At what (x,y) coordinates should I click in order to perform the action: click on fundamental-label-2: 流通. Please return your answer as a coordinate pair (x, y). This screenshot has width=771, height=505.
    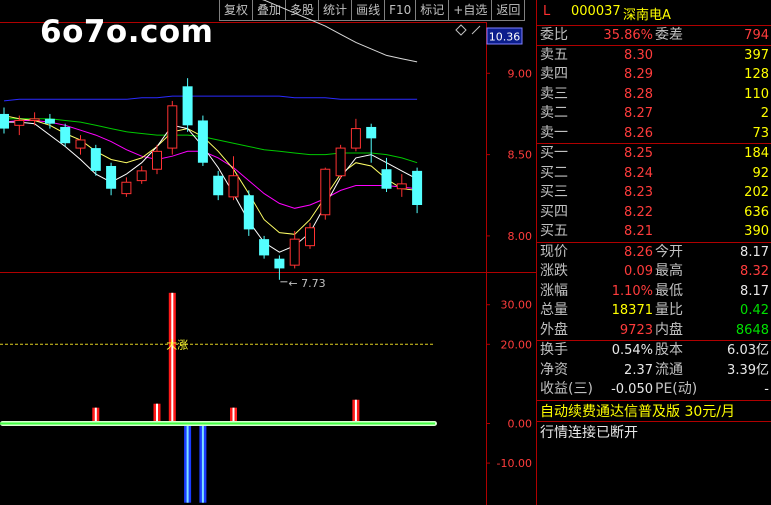
    Looking at the image, I should click on (669, 369).